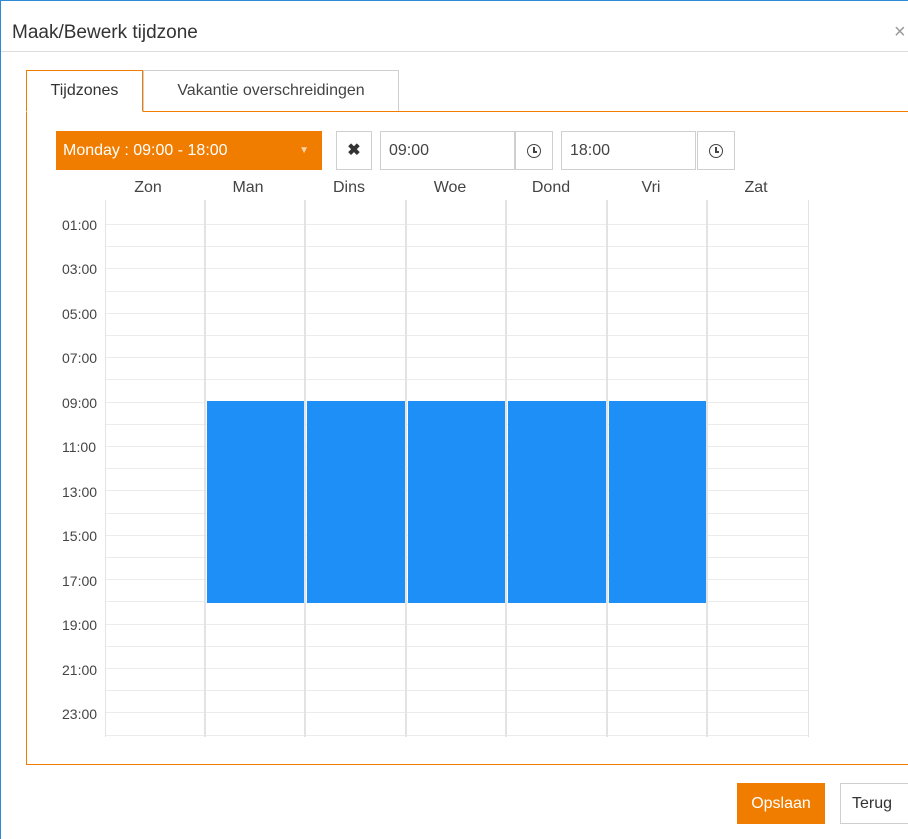 The height and width of the screenshot is (839, 908). What do you see at coordinates (551, 187) in the screenshot?
I see `day-label: Dond` at bounding box center [551, 187].